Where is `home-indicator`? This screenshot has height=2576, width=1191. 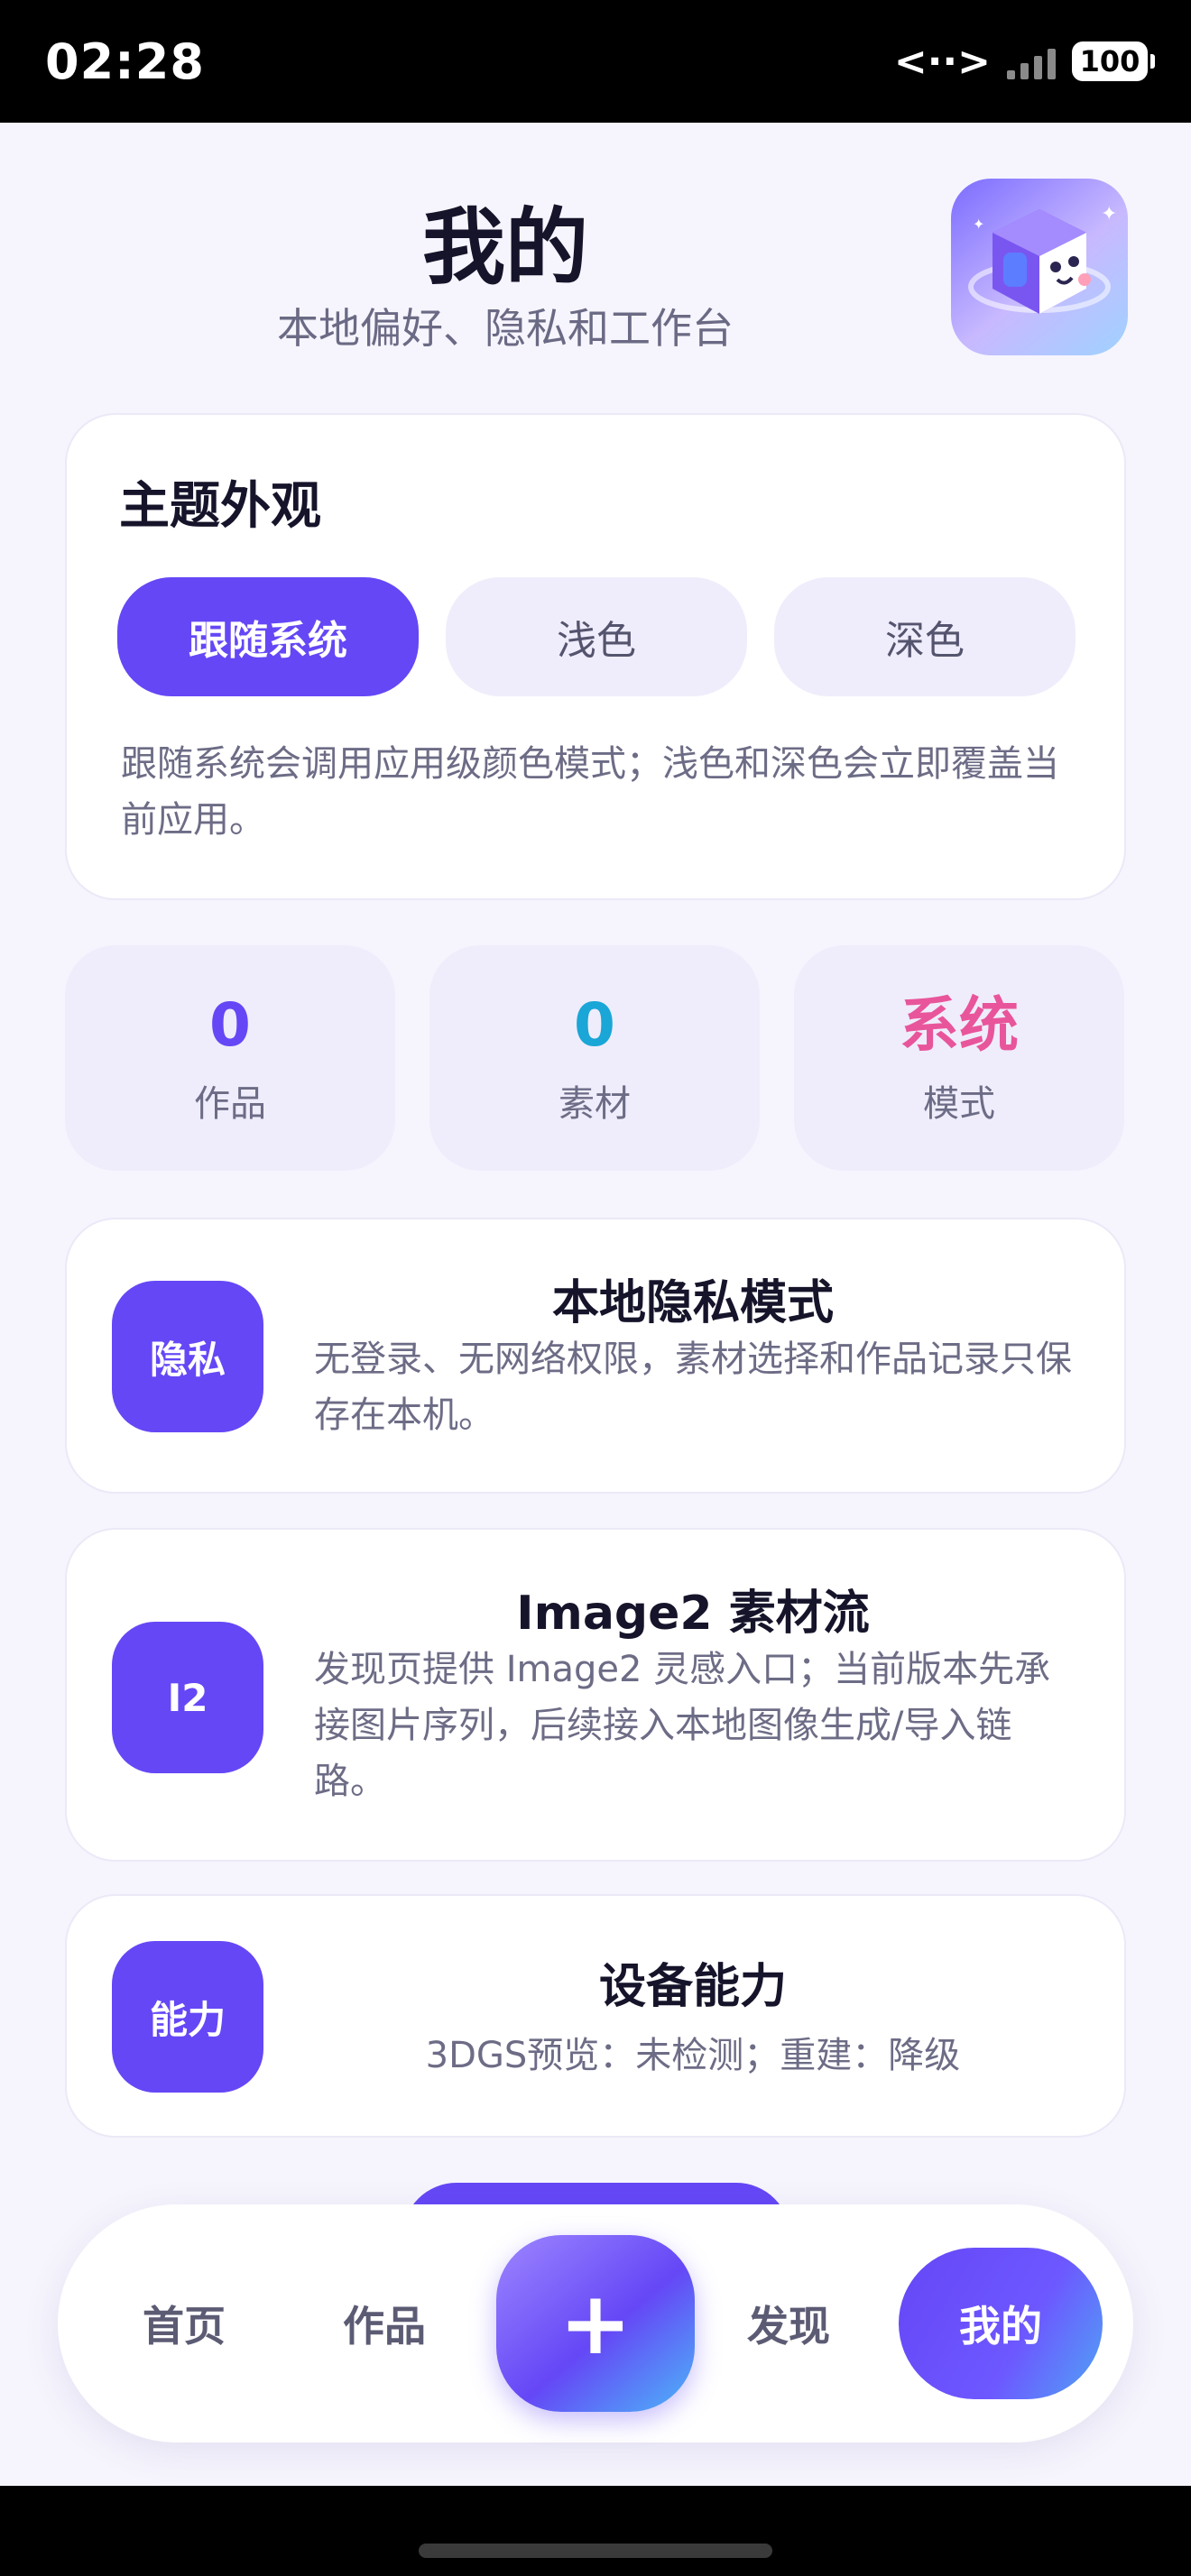 home-indicator is located at coordinates (595, 2551).